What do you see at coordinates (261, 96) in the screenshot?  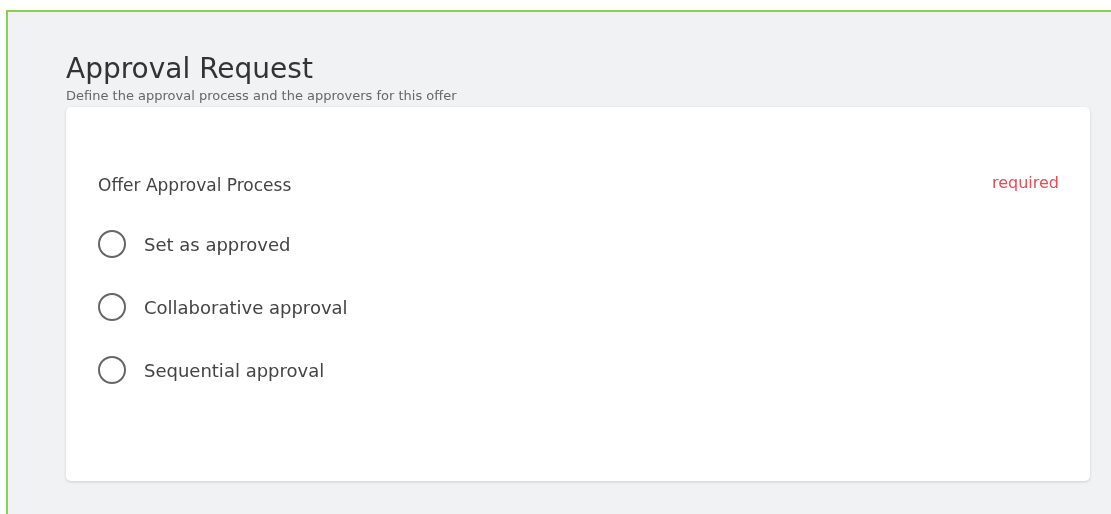 I see `section-subtitle: Define the approval process and the approvers for this offer` at bounding box center [261, 96].